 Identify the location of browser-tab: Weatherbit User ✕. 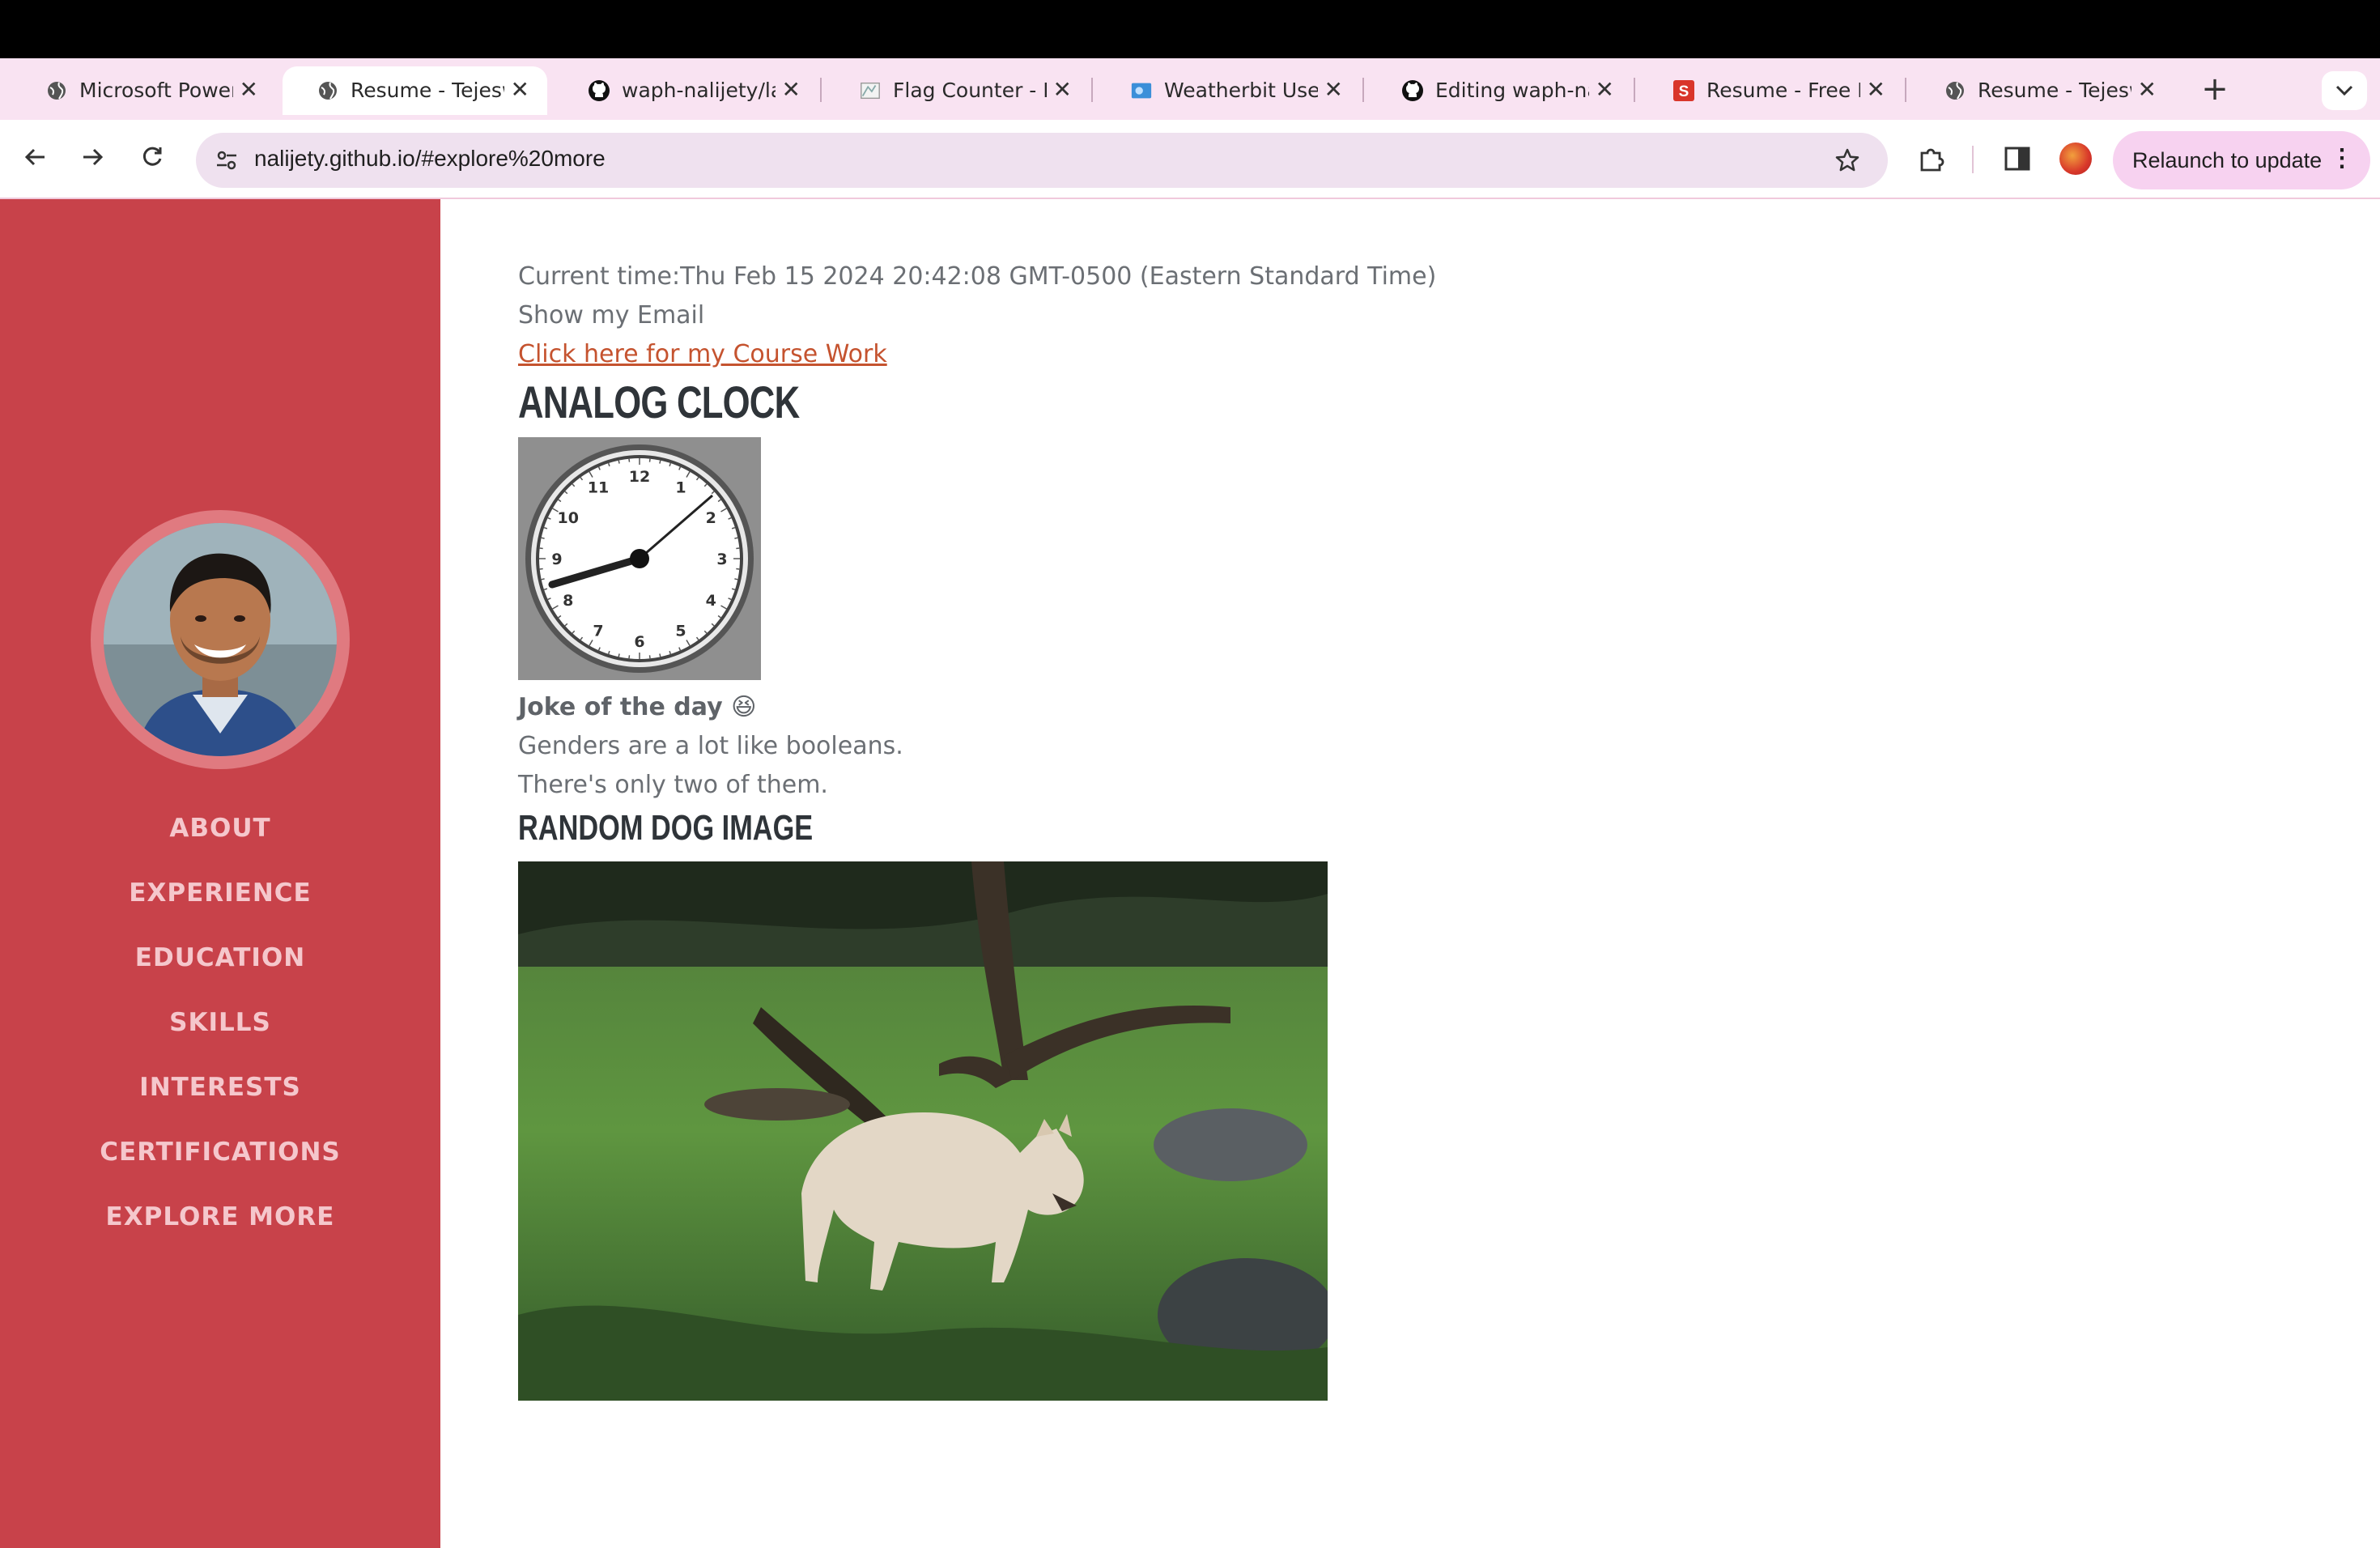
(1229, 91).